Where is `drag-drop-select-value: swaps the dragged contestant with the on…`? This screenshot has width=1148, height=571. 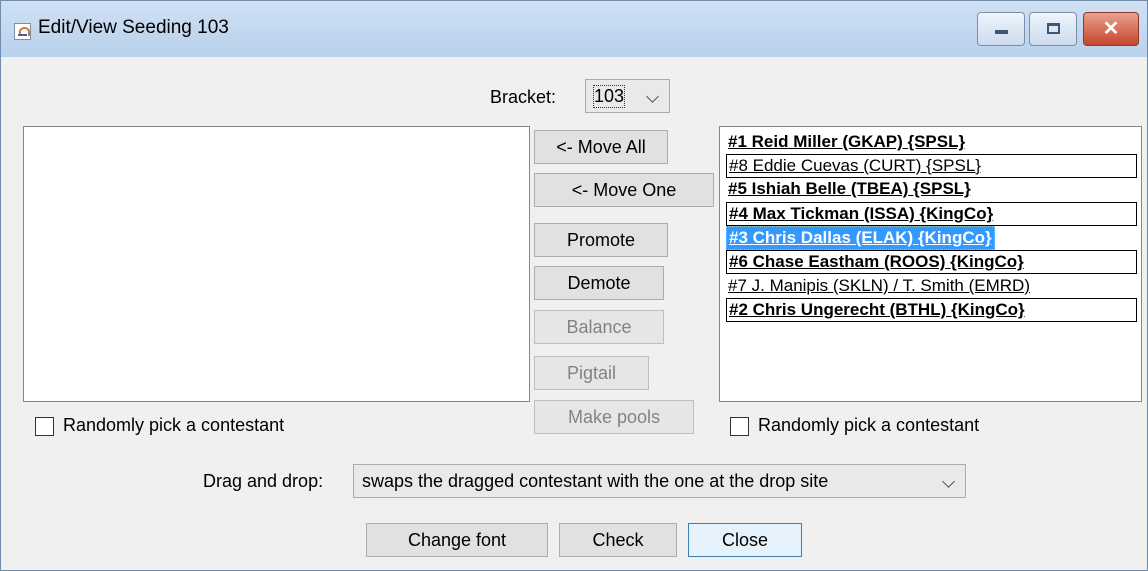
drag-drop-select-value: swaps the dragged contestant with the on… is located at coordinates (595, 481).